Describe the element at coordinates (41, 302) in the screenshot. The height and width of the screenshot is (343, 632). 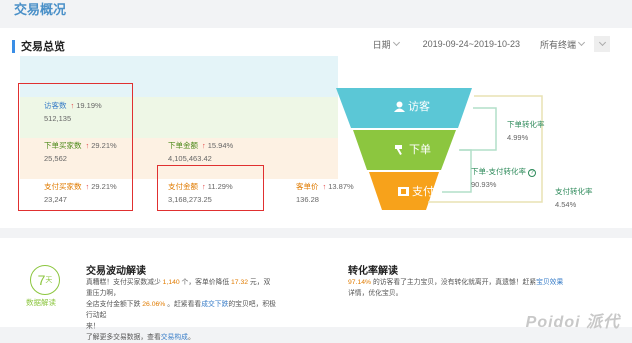
I see `badge-caption: 数据解读` at that location.